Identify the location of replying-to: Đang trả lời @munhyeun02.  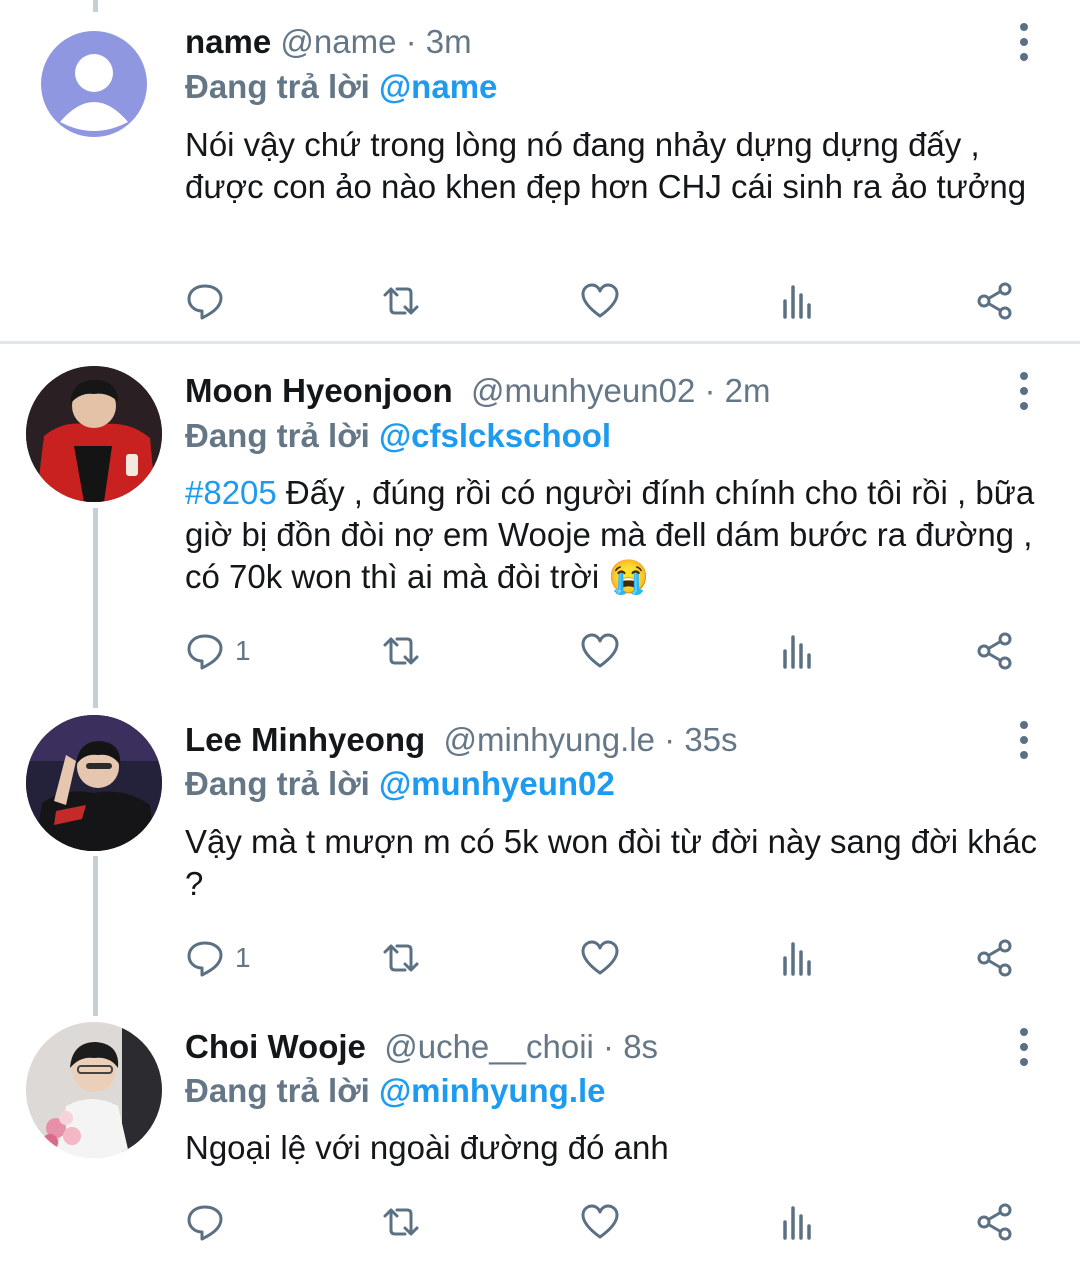
(400, 784).